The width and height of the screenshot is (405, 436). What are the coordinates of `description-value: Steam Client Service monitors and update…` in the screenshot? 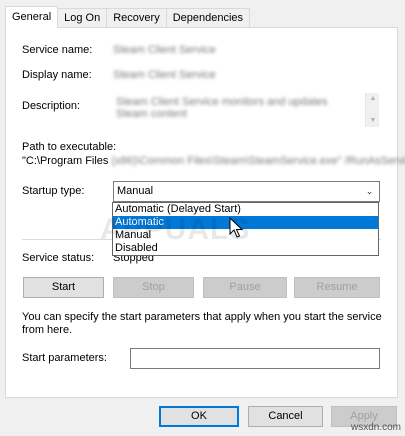 It's located at (222, 108).